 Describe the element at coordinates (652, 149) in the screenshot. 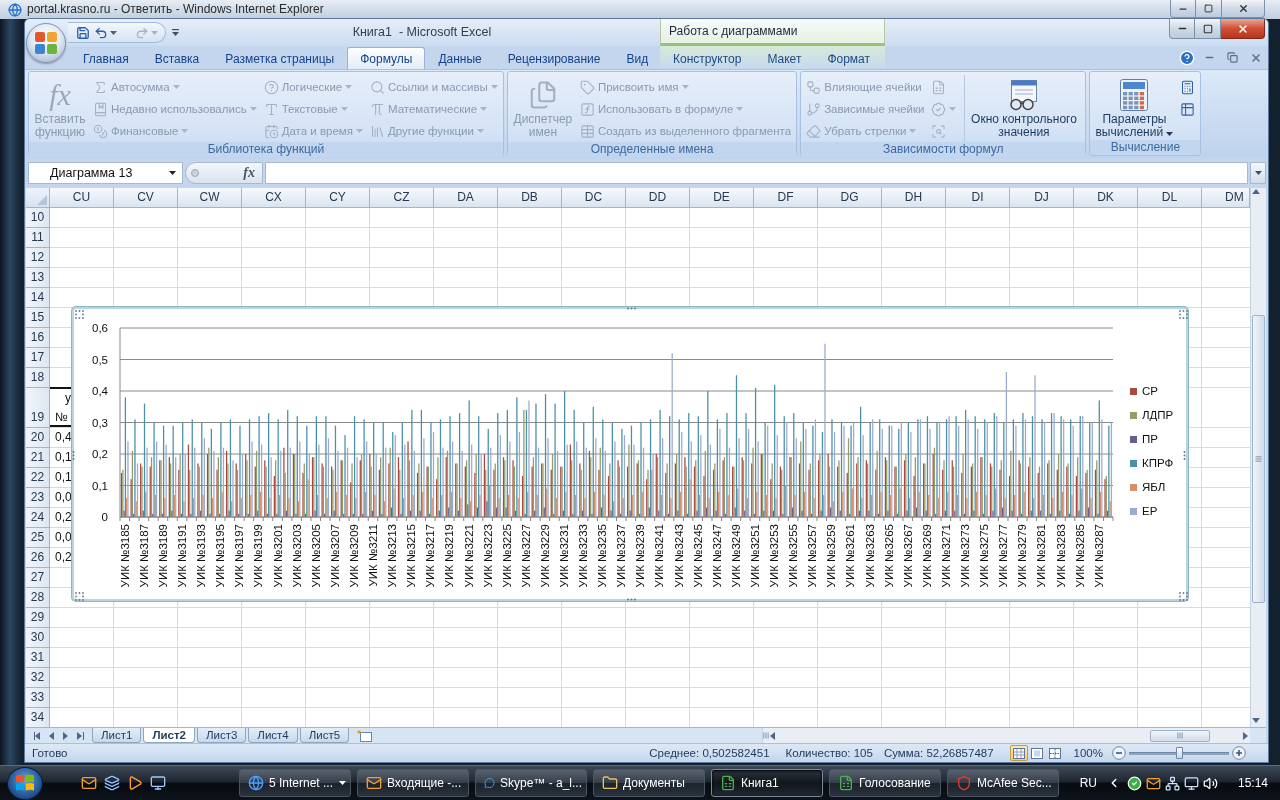

I see `group-label: Определенные имена` at that location.